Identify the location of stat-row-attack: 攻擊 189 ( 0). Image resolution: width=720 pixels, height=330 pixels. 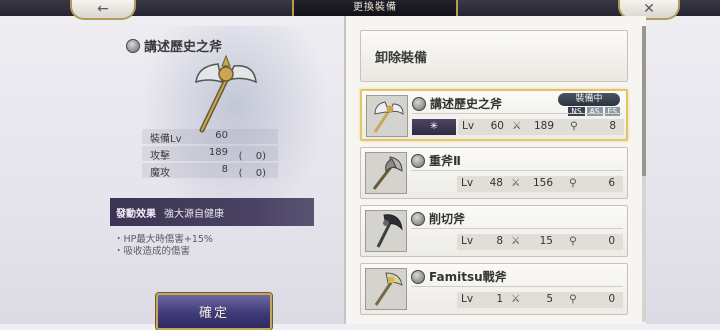
(210, 154).